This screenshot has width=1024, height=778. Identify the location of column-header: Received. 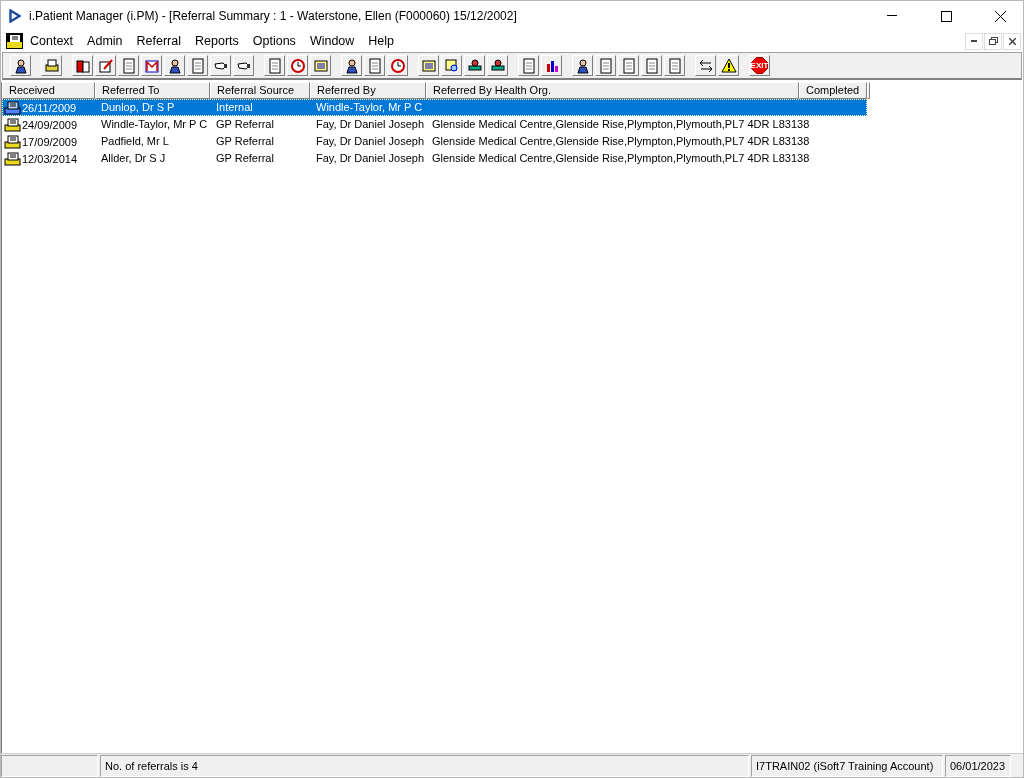
(48, 90).